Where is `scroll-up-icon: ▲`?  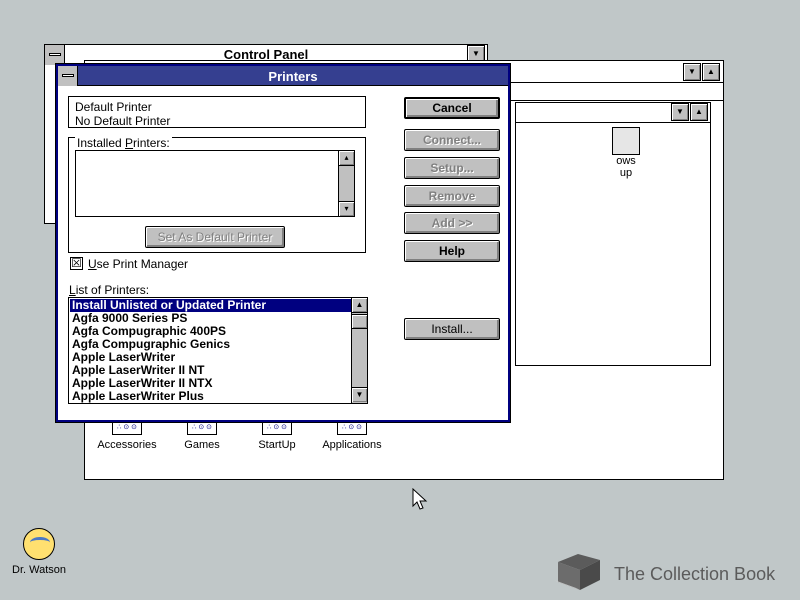
scroll-up-icon: ▲ is located at coordinates (359, 305).